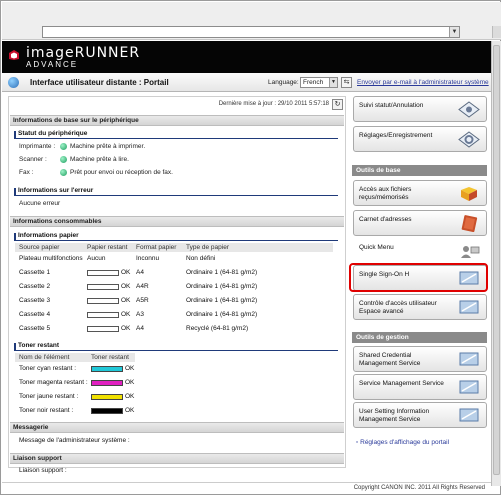 The height and width of the screenshot is (495, 501). Describe the element at coordinates (333, 82) in the screenshot. I see `chevron-down-icon: ▼` at that location.